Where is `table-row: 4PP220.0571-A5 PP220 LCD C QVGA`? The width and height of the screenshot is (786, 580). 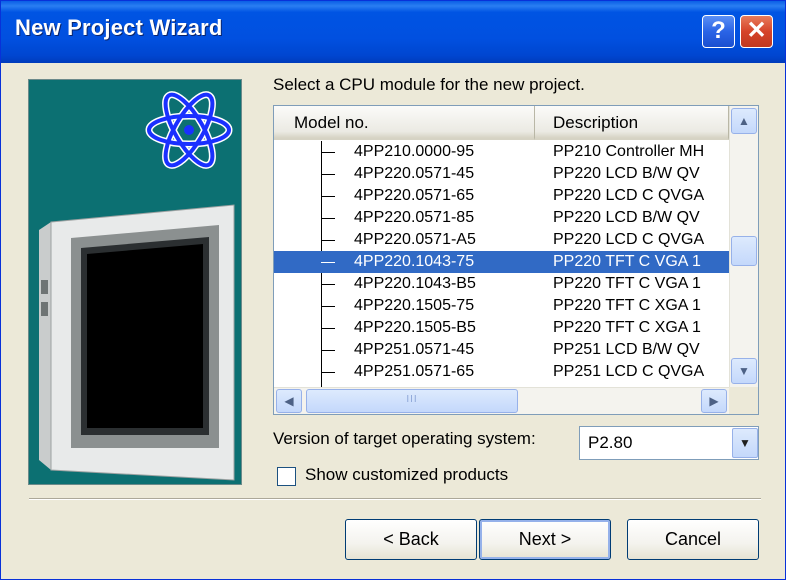
table-row: 4PP220.0571-A5 PP220 LCD C QVGA is located at coordinates (501, 240).